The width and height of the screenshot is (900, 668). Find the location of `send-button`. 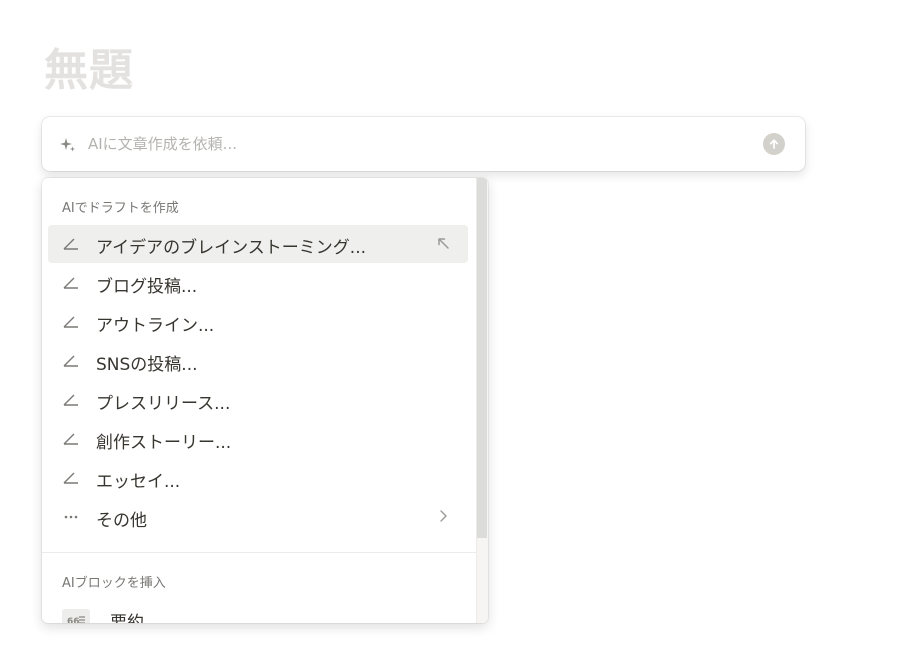

send-button is located at coordinates (774, 144).